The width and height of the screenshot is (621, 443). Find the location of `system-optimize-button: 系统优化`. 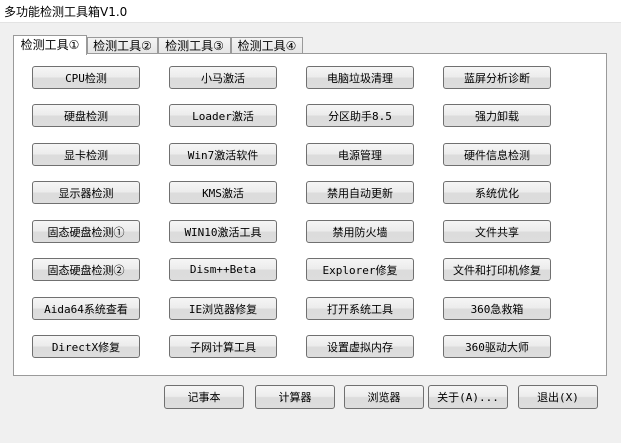

system-optimize-button: 系统优化 is located at coordinates (497, 192).